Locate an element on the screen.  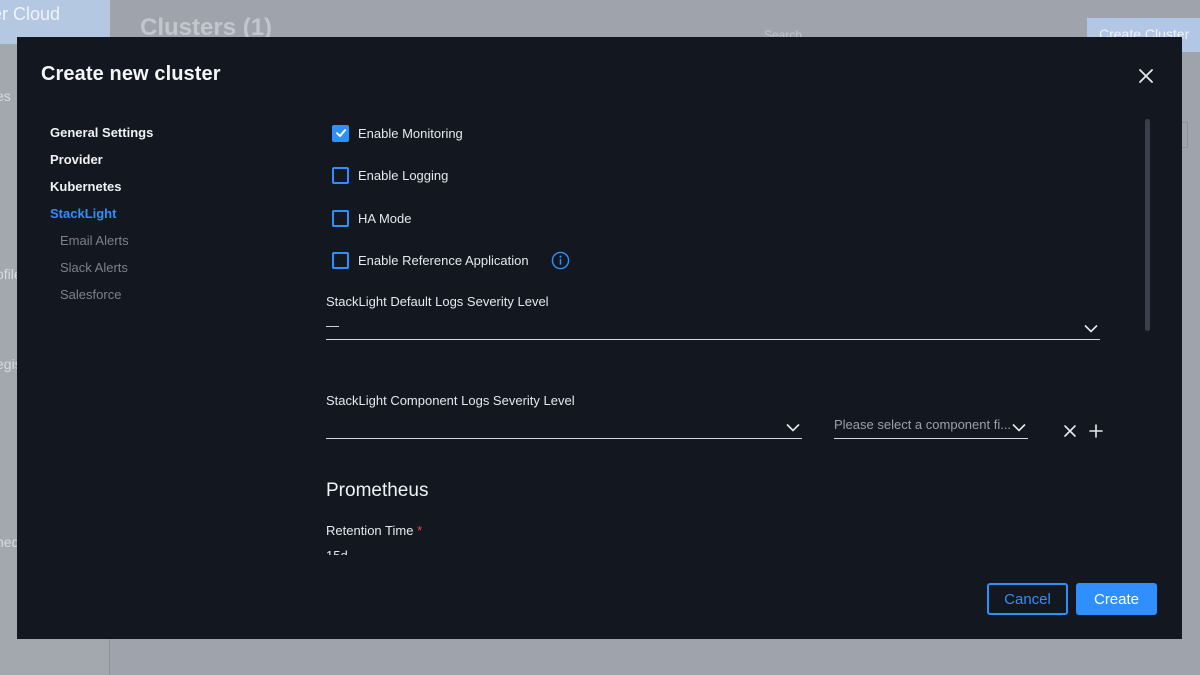
enable-logging-checkbox: Enable Logging is located at coordinates (390, 175).